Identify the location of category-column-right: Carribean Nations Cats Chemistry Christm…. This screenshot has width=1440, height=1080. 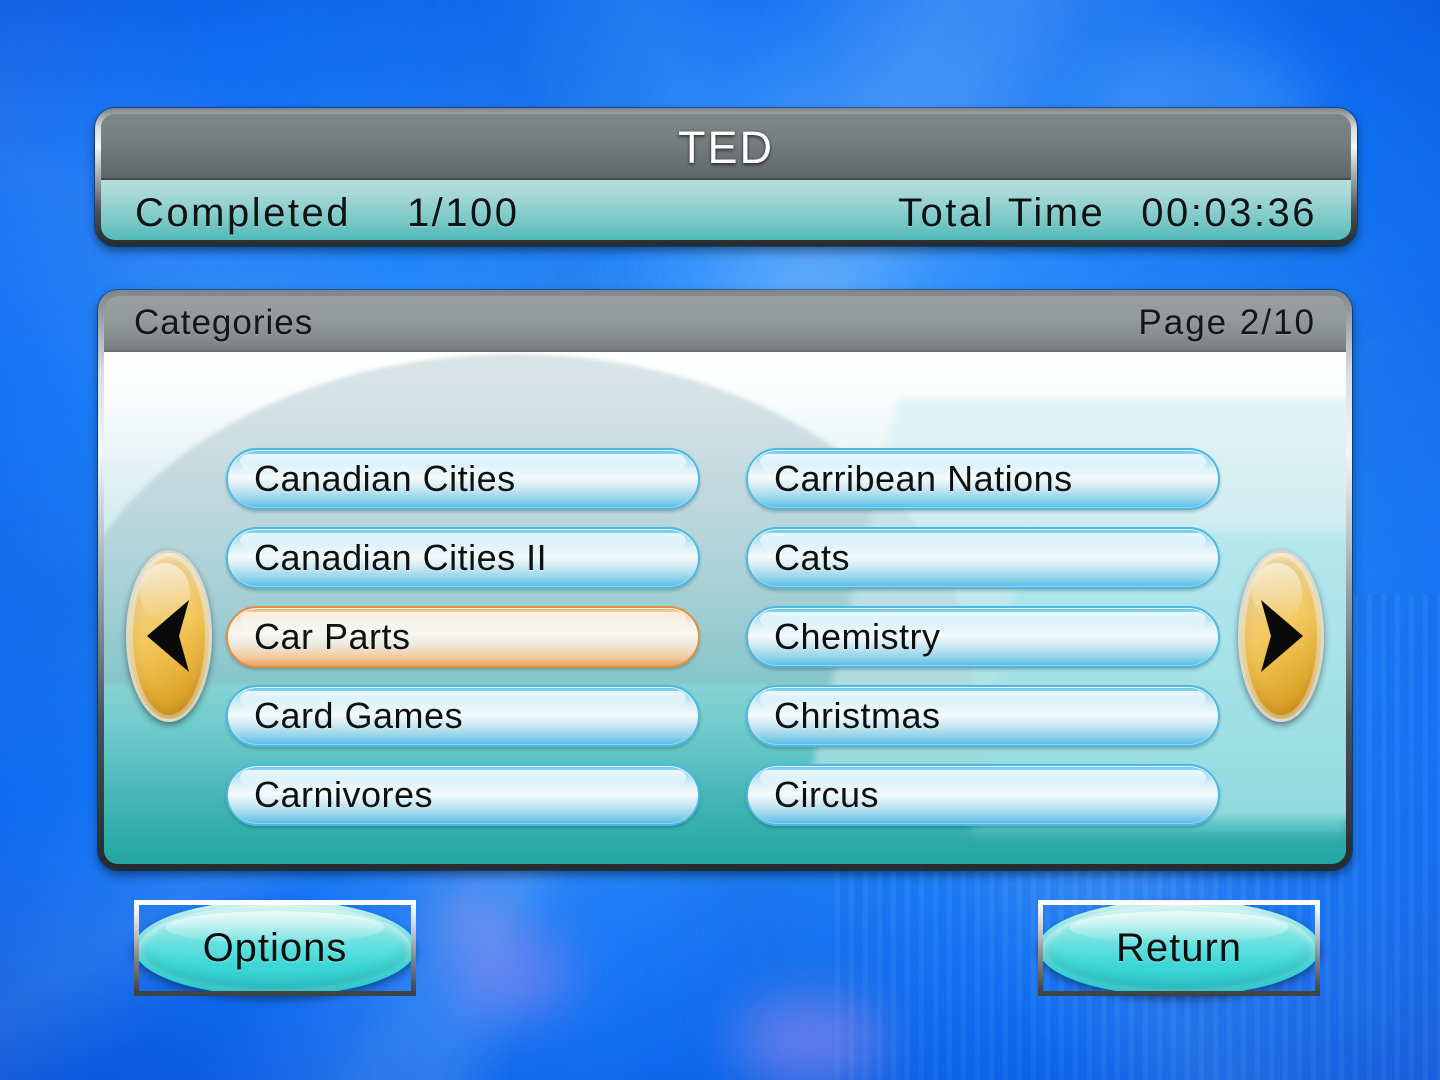
(983, 637).